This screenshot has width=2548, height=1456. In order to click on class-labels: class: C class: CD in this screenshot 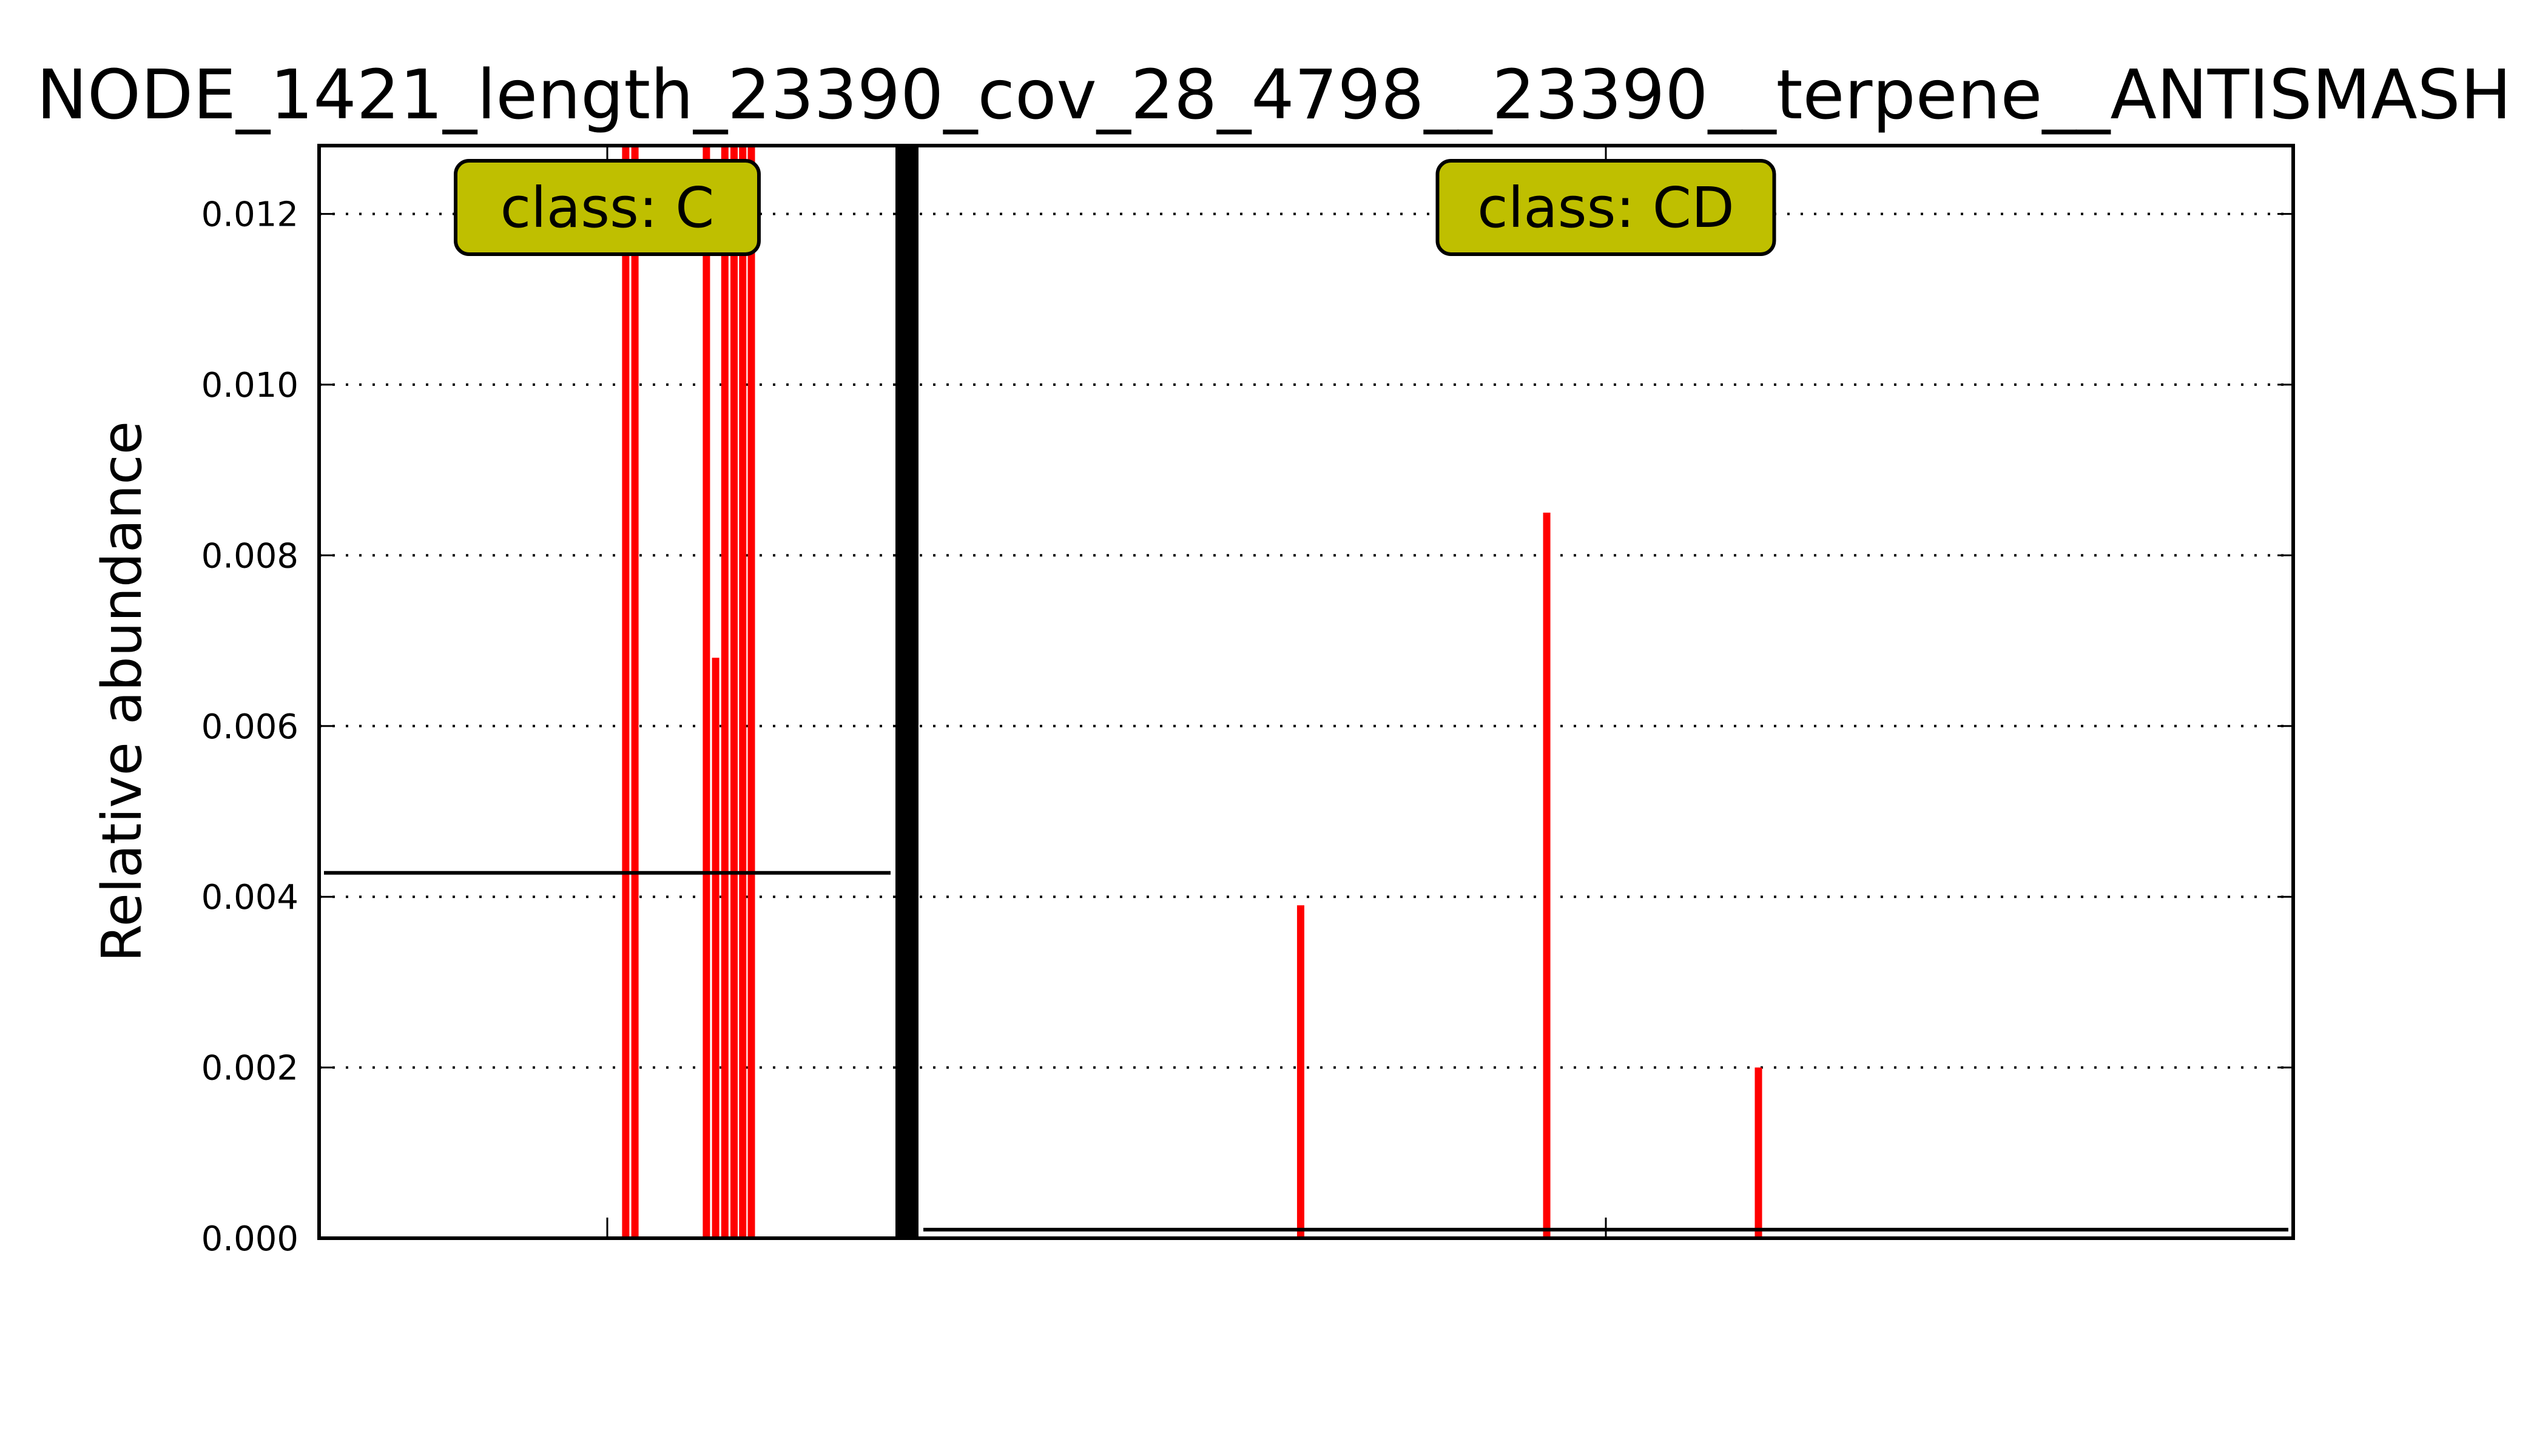, I will do `click(1115, 207)`.